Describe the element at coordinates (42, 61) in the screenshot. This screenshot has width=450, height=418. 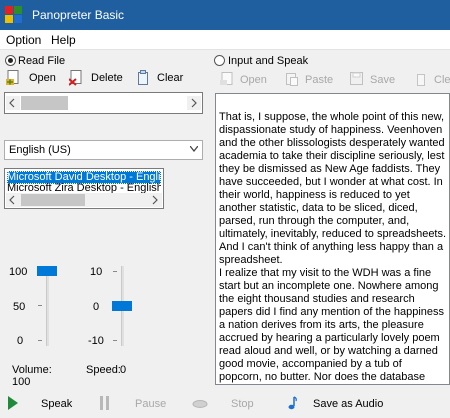
I see `read-file-label: Read File` at that location.